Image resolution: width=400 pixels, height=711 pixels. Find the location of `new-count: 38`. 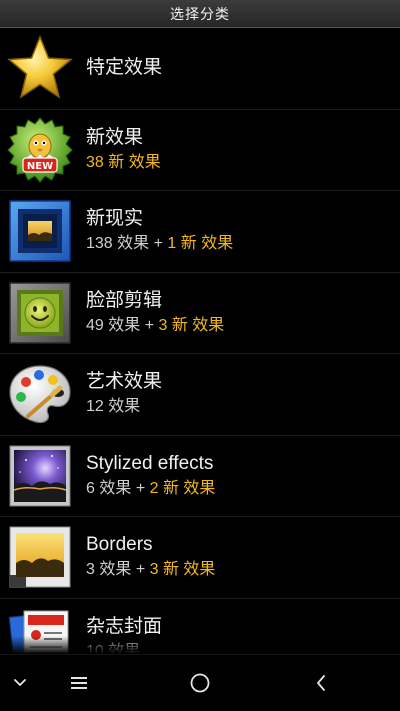

new-count: 38 is located at coordinates (95, 162).